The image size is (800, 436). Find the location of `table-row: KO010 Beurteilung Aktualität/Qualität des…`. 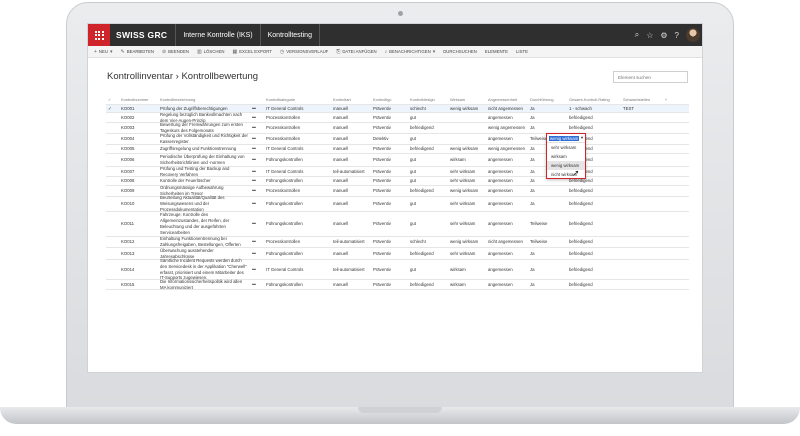

table-row: KO010 Beurteilung Aktualität/Qualität des… is located at coordinates (397, 203).